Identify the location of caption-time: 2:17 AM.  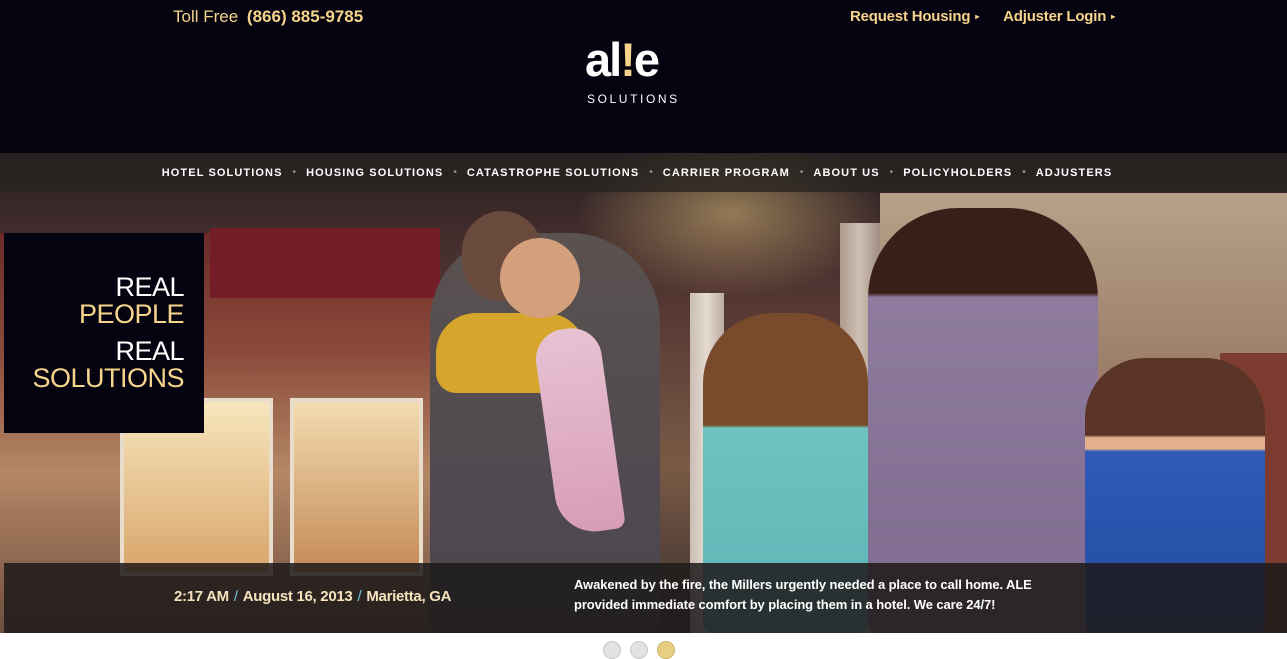
(201, 596).